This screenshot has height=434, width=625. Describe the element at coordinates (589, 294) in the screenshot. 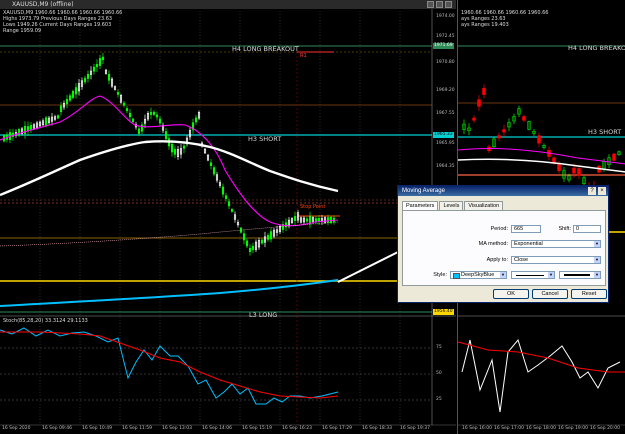

I see `reset-button: Reset` at that location.